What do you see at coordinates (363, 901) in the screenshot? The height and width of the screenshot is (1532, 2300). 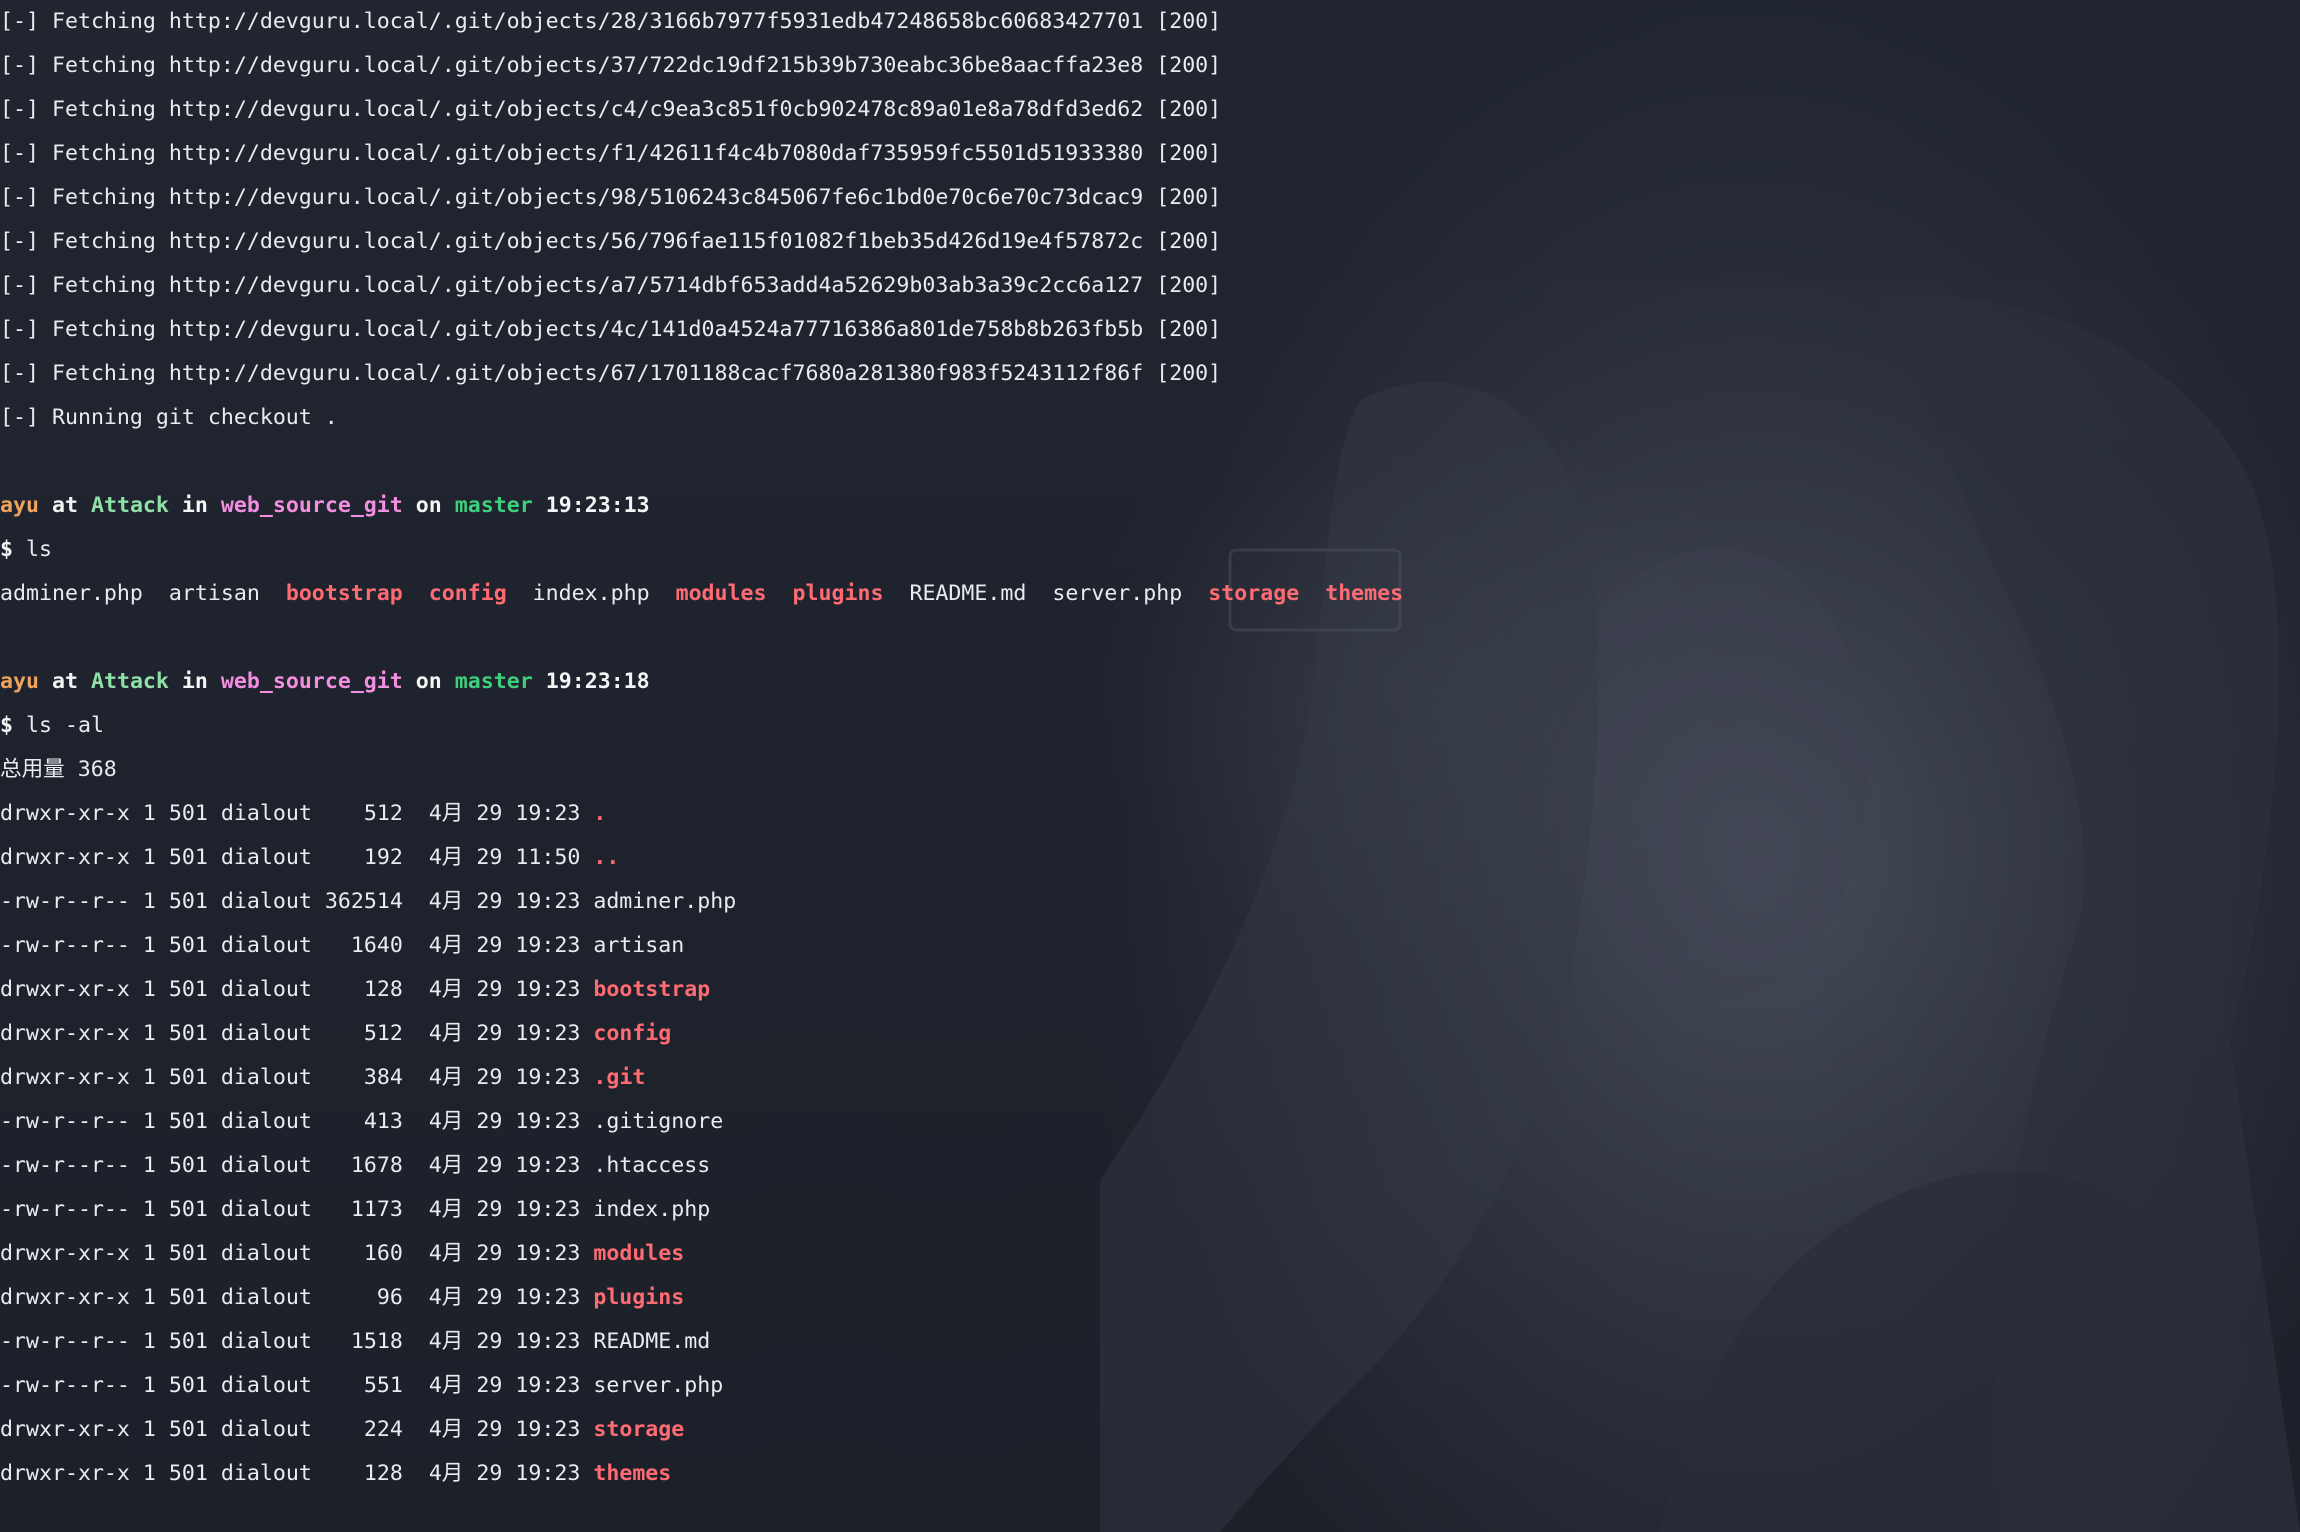 I see `file-size: 362514` at bounding box center [363, 901].